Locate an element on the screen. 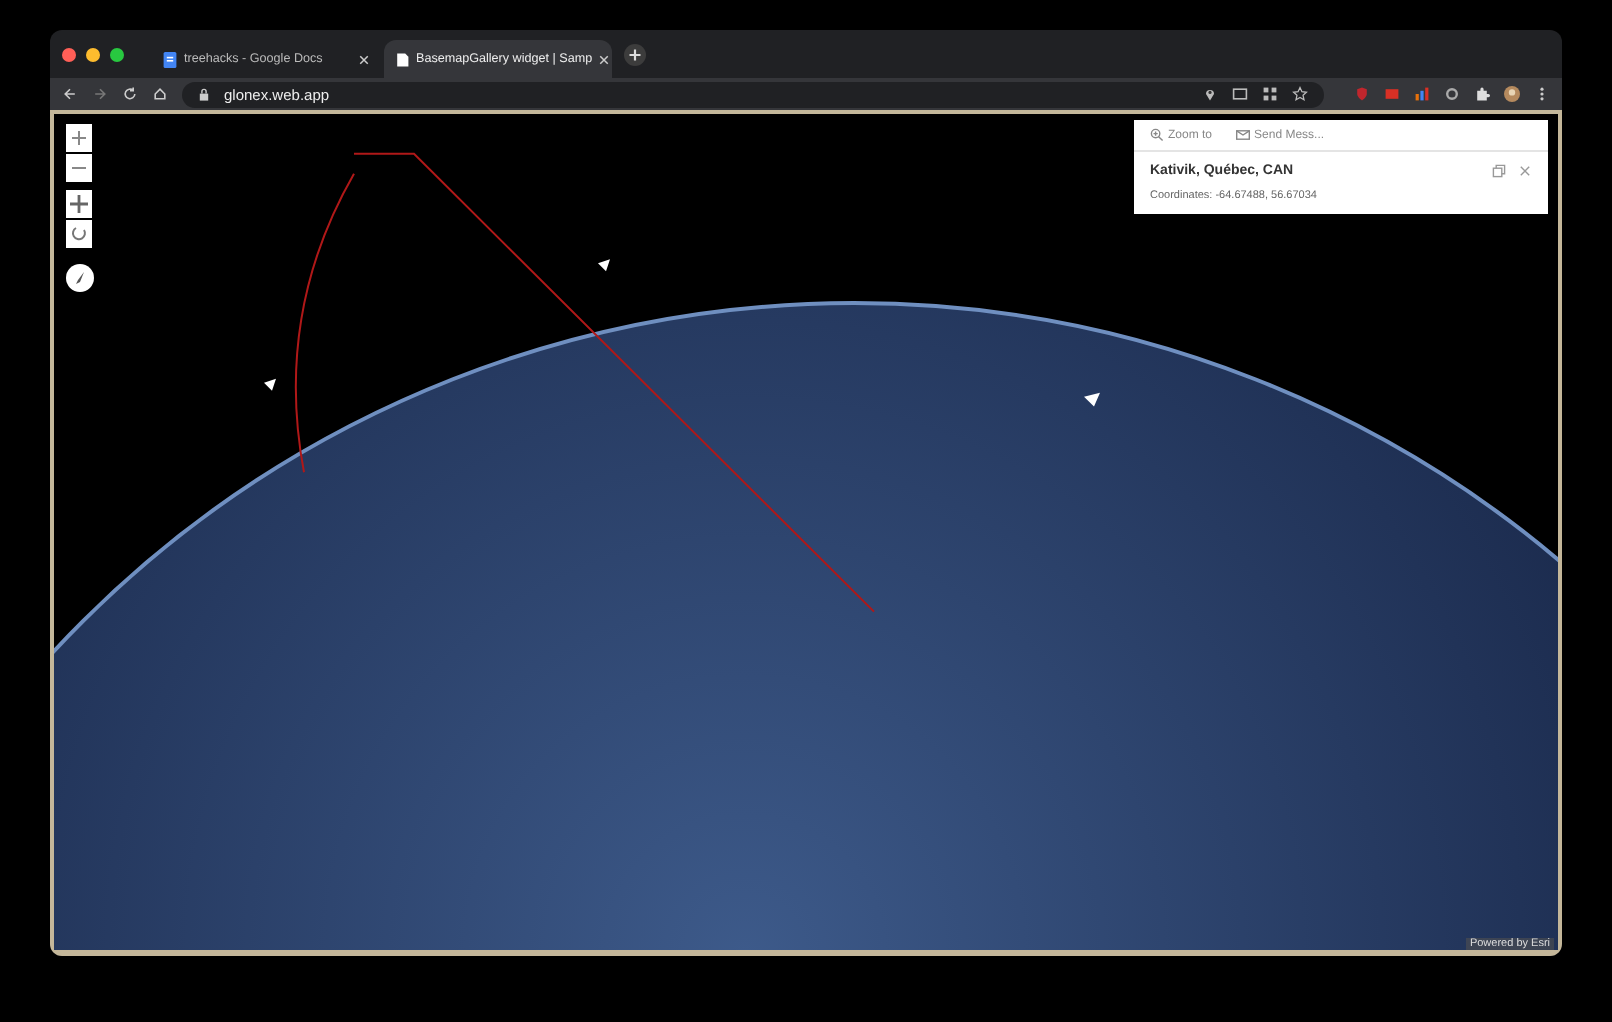 The width and height of the screenshot is (1612, 1022). close-window-icon is located at coordinates (69, 54).